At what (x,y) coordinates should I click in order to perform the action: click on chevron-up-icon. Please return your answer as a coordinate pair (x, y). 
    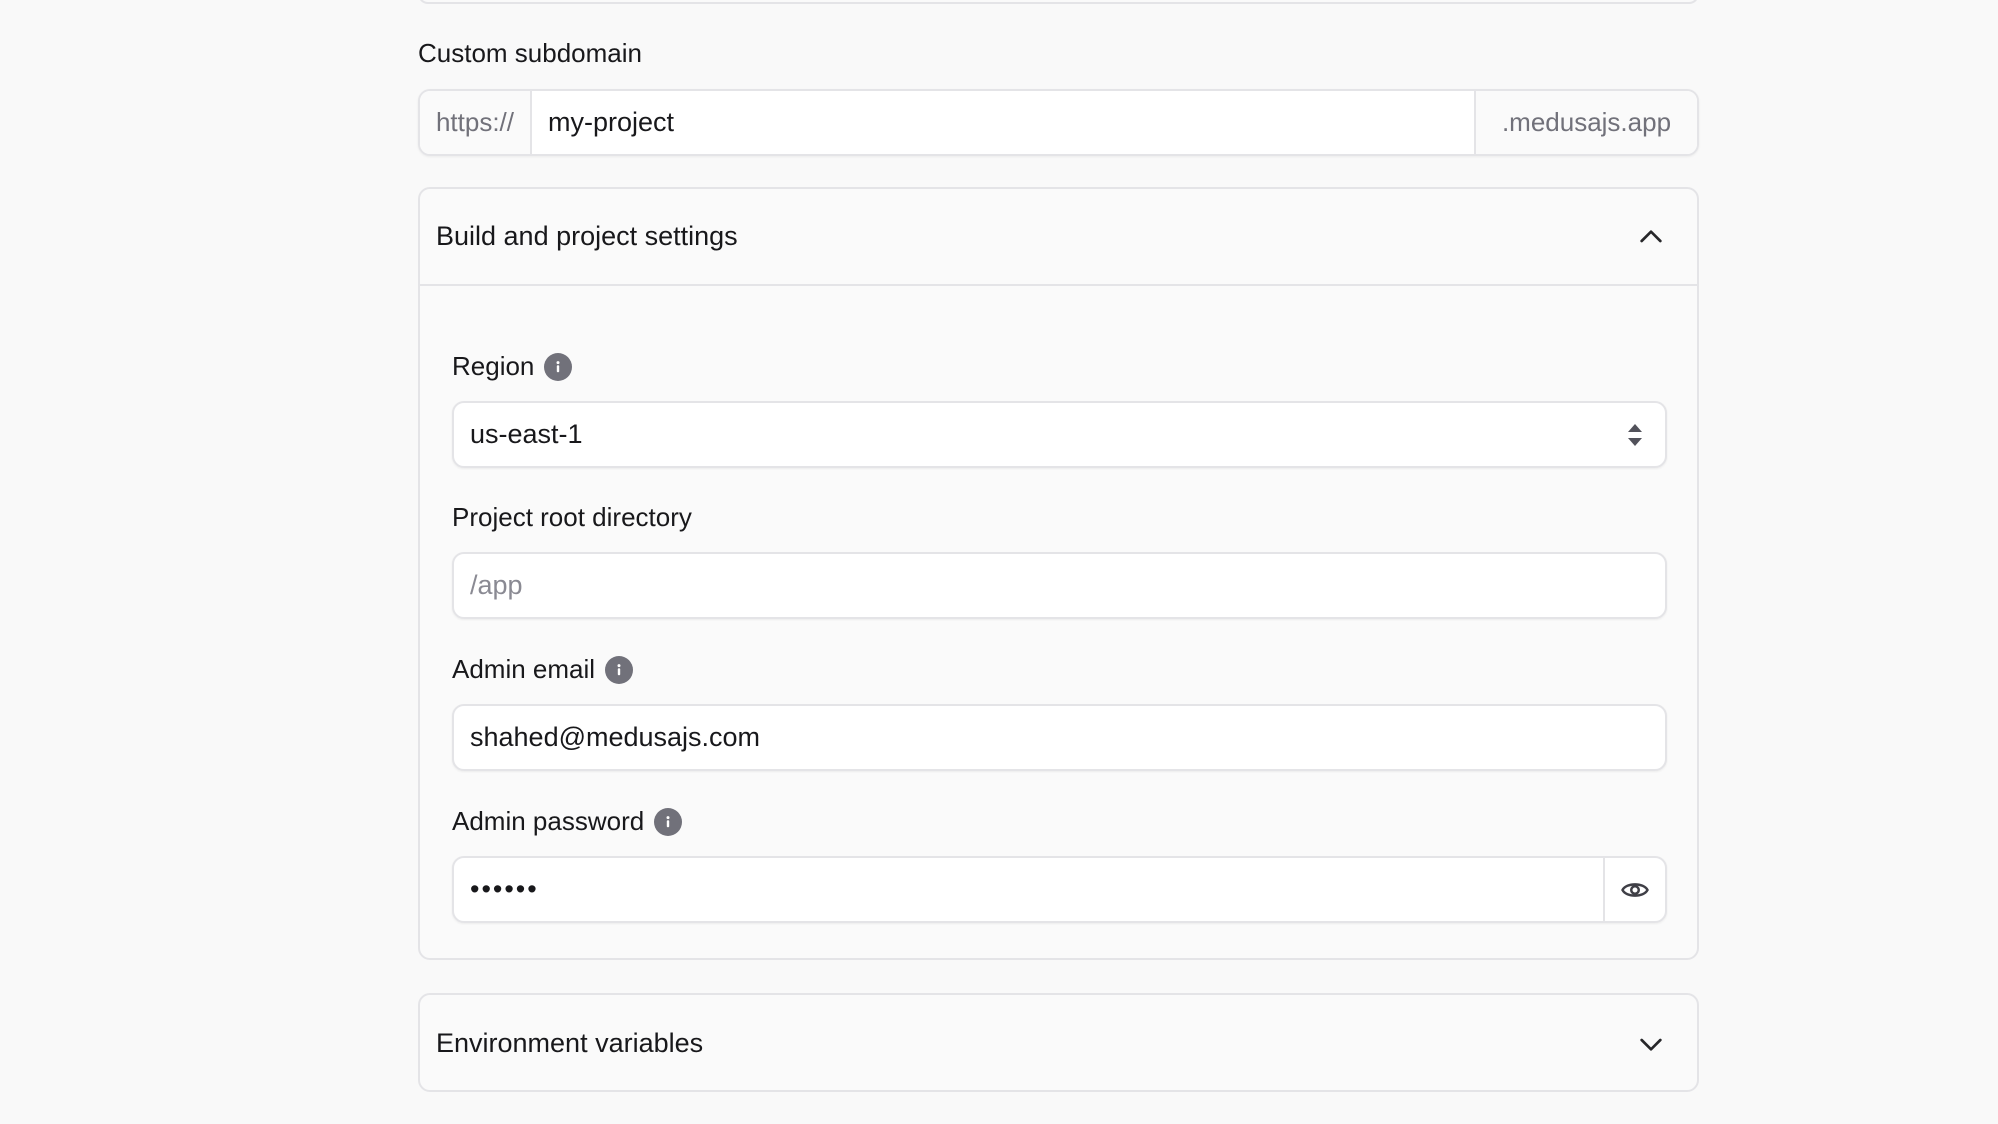
    Looking at the image, I should click on (1651, 235).